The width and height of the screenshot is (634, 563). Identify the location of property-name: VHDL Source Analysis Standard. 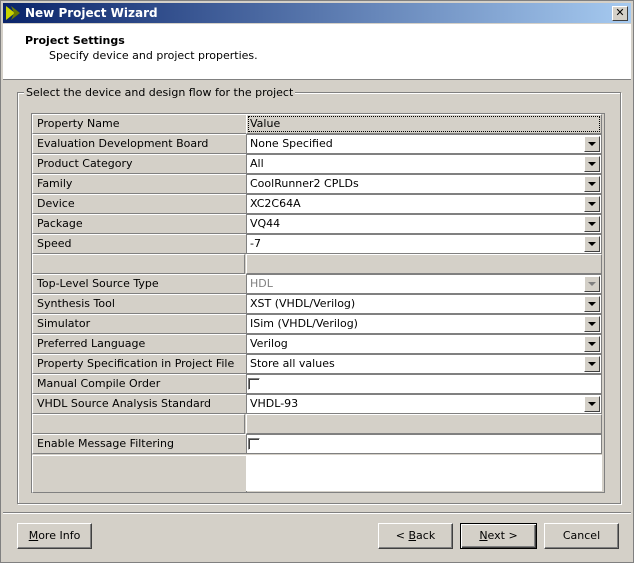
(140, 404).